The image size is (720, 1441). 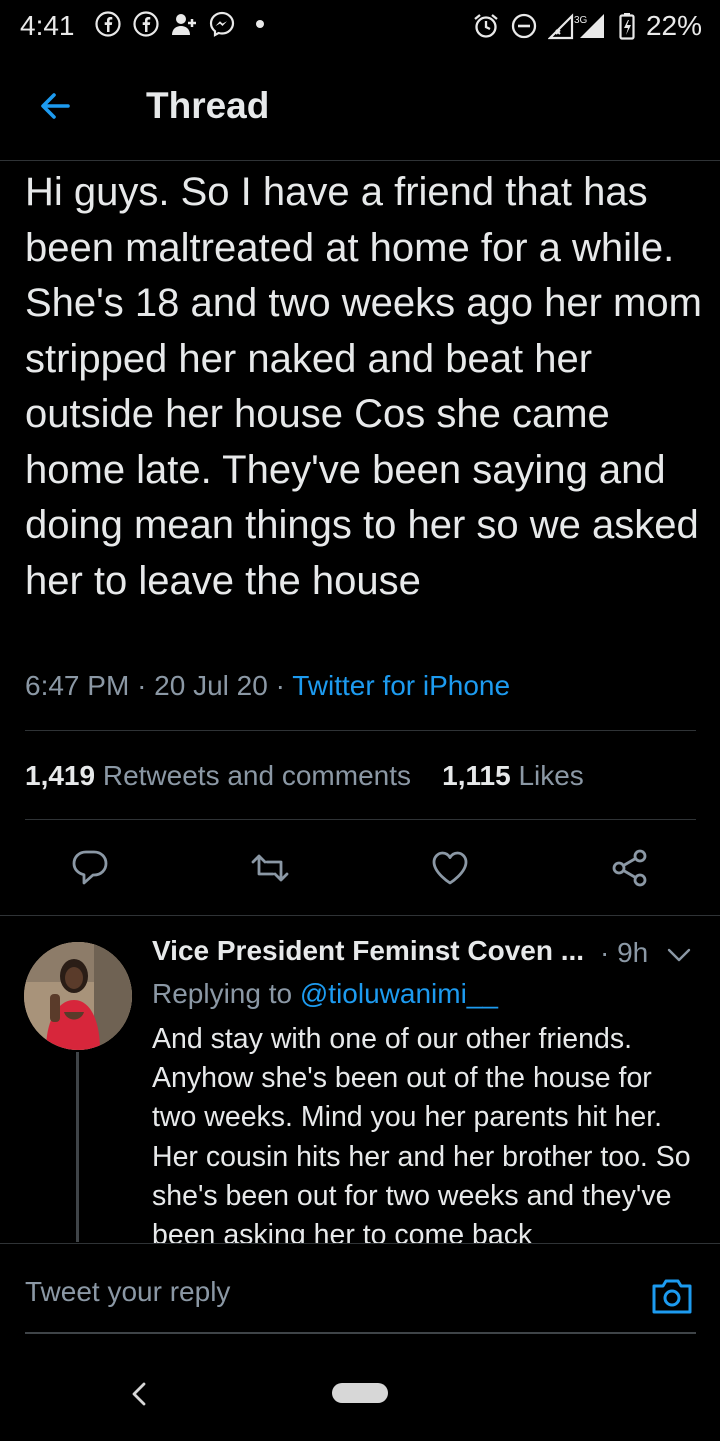 What do you see at coordinates (256, 775) in the screenshot?
I see `retweets-label: Retweets and comments` at bounding box center [256, 775].